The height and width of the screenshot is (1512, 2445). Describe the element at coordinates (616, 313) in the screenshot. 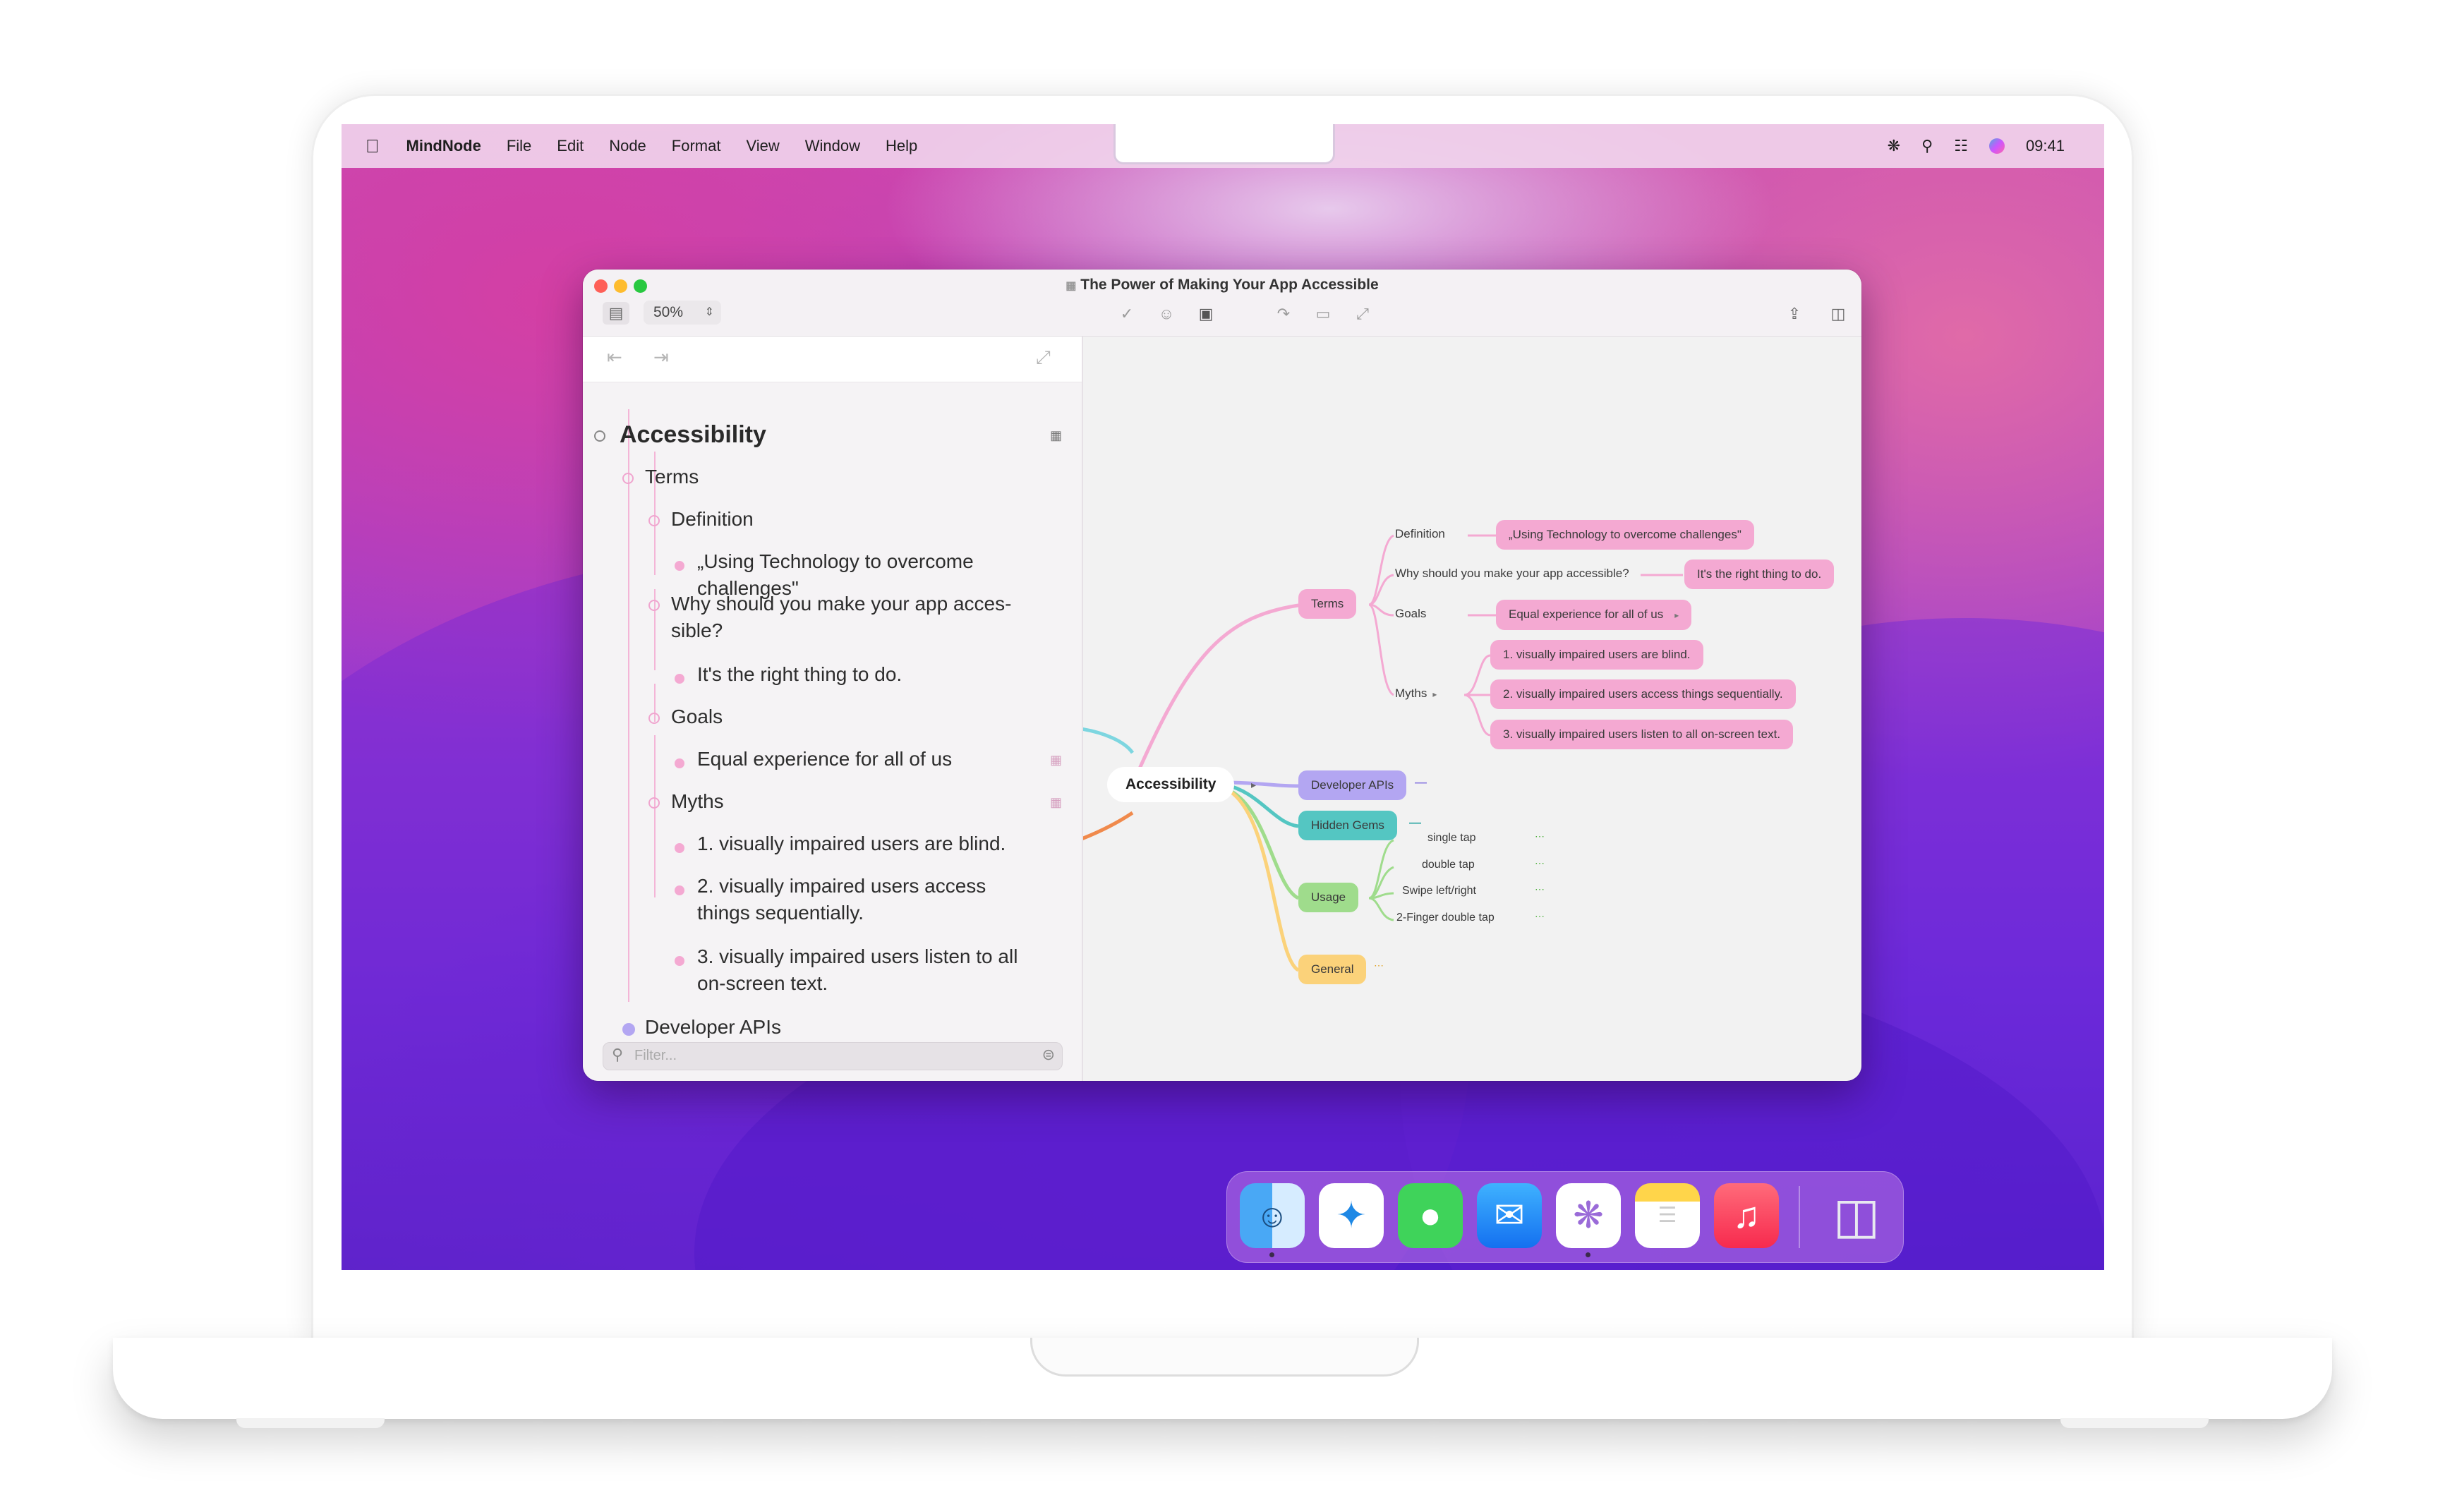

I see `sidebar-toggle-icon: ▤` at that location.